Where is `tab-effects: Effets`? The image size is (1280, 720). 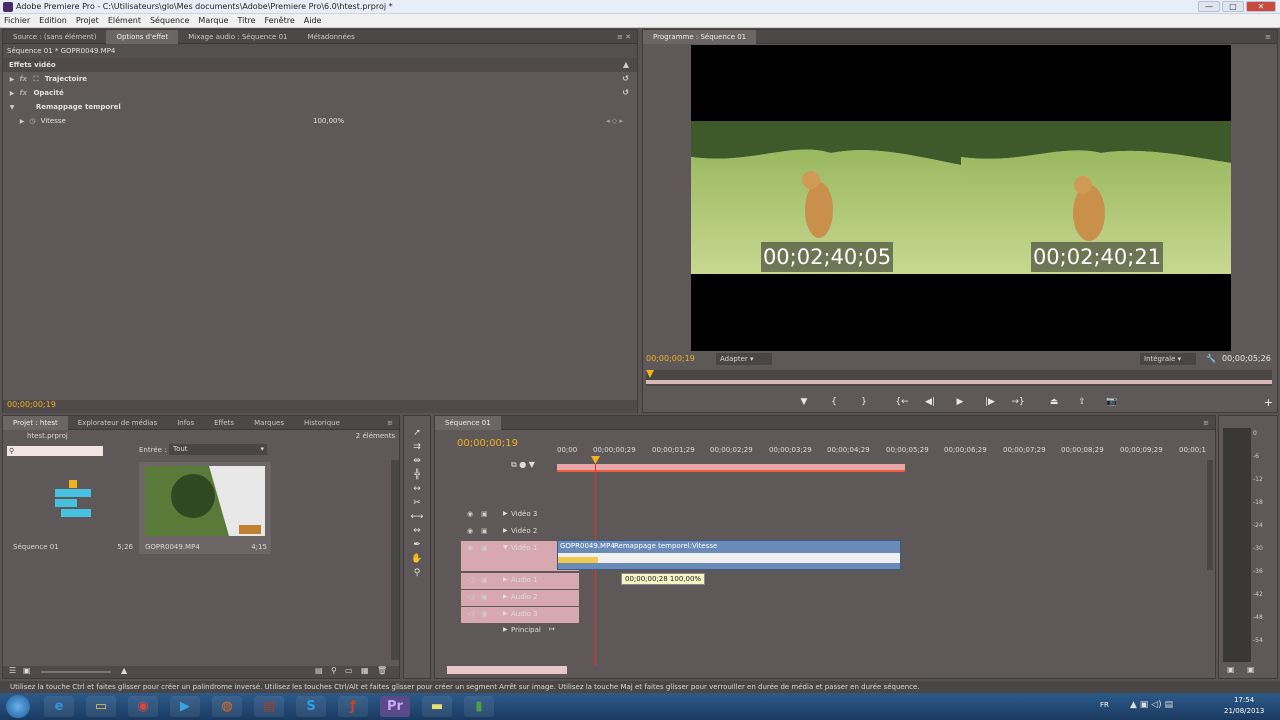 tab-effects: Effets is located at coordinates (224, 423).